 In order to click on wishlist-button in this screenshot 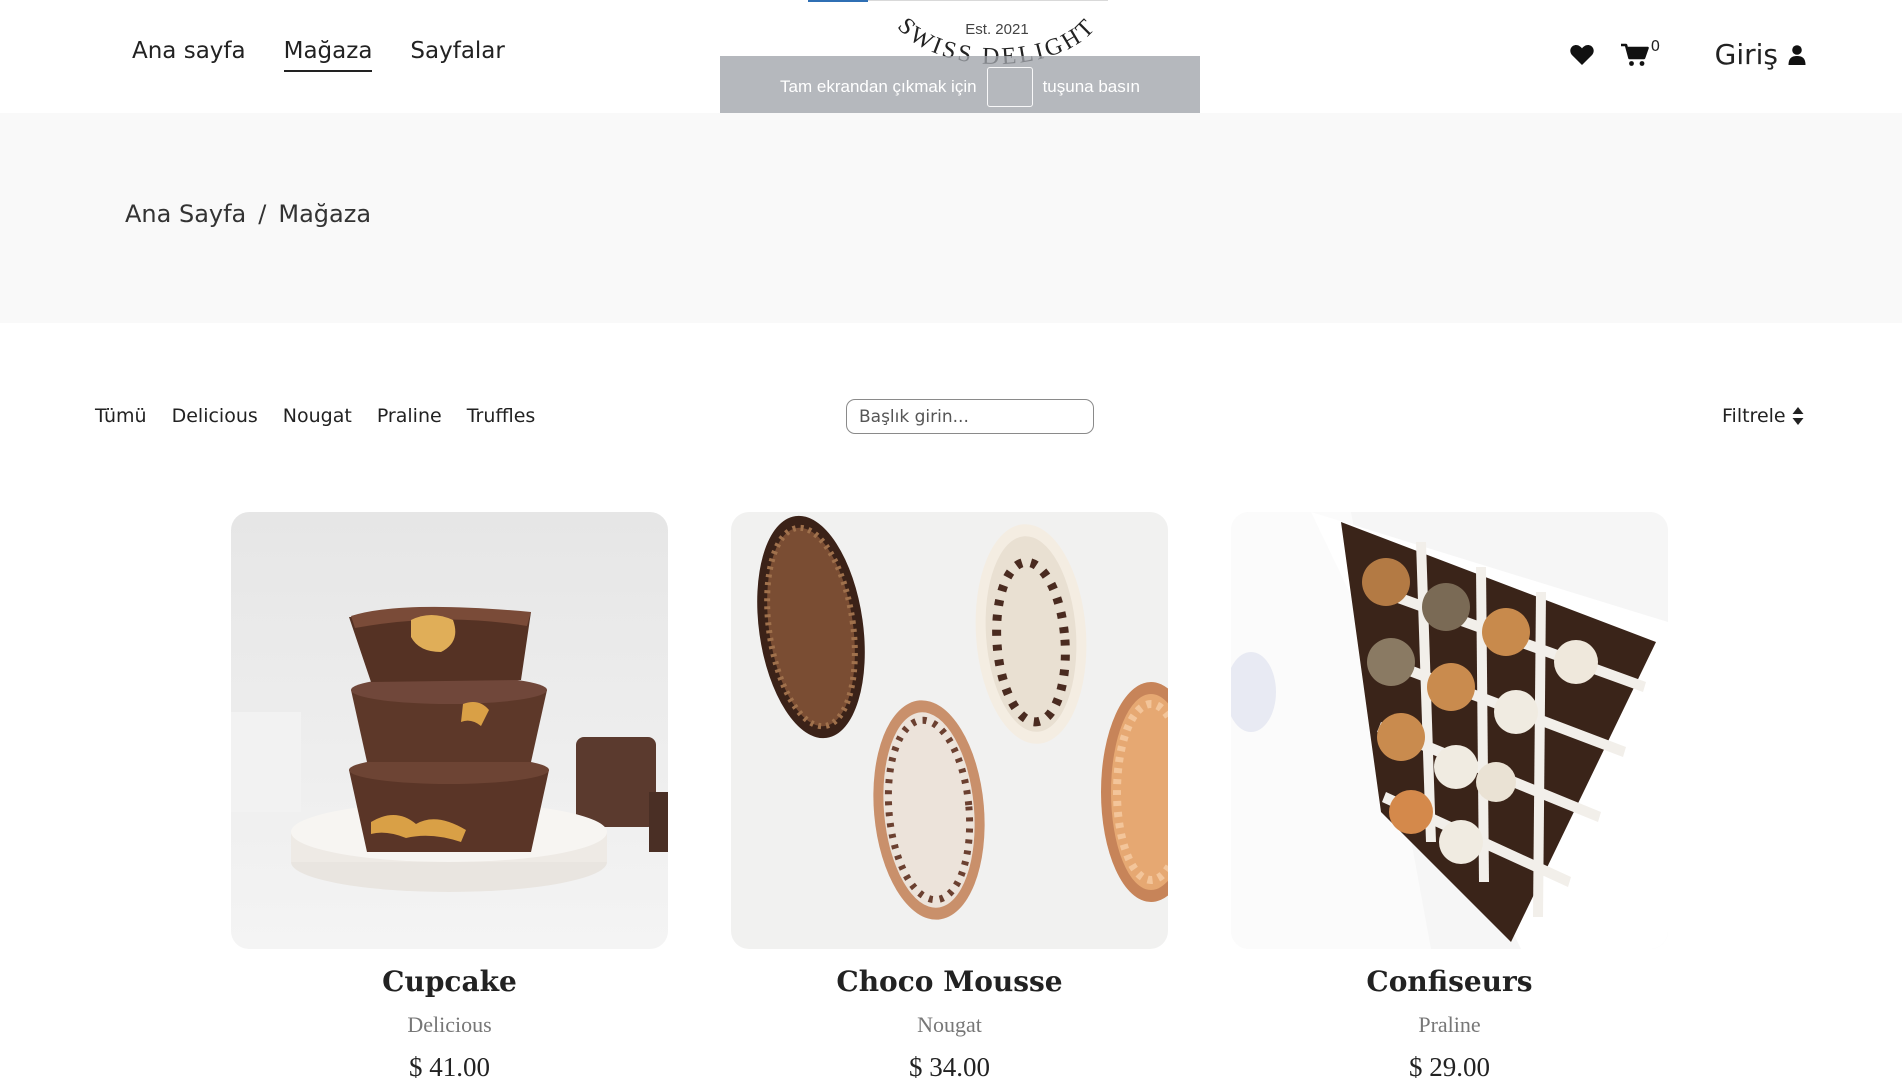, I will do `click(1582, 54)`.